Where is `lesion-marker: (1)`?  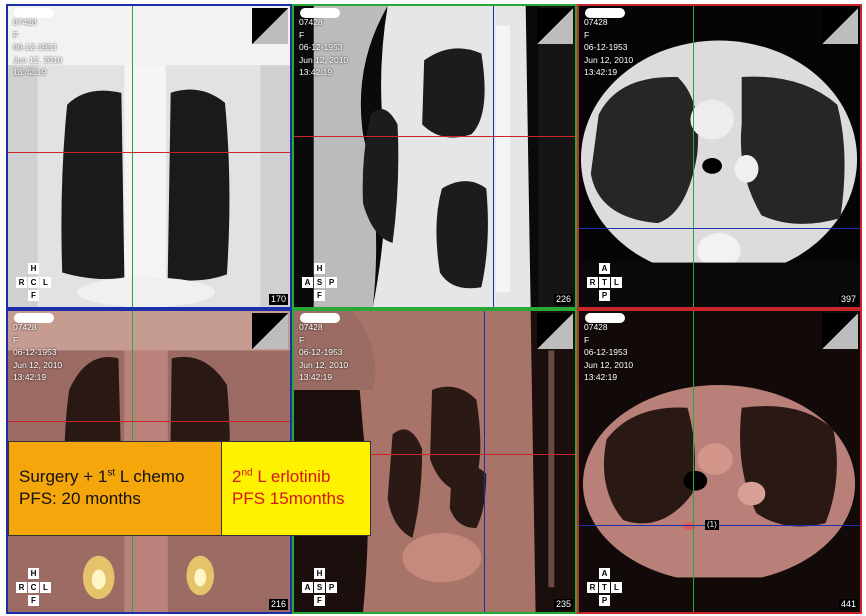 lesion-marker: (1) is located at coordinates (712, 525).